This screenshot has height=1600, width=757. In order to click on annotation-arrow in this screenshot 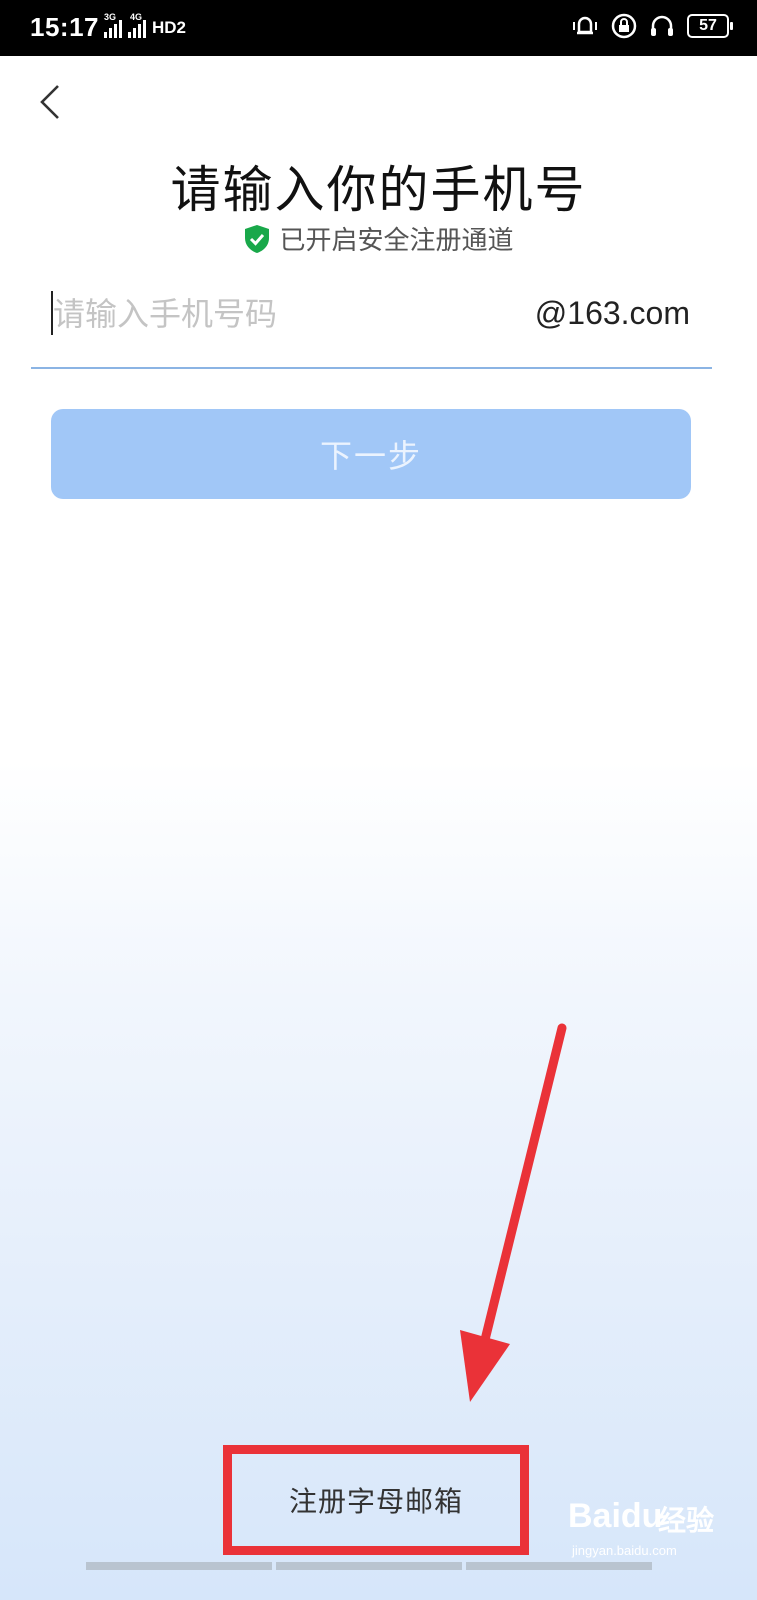, I will do `click(513, 1212)`.